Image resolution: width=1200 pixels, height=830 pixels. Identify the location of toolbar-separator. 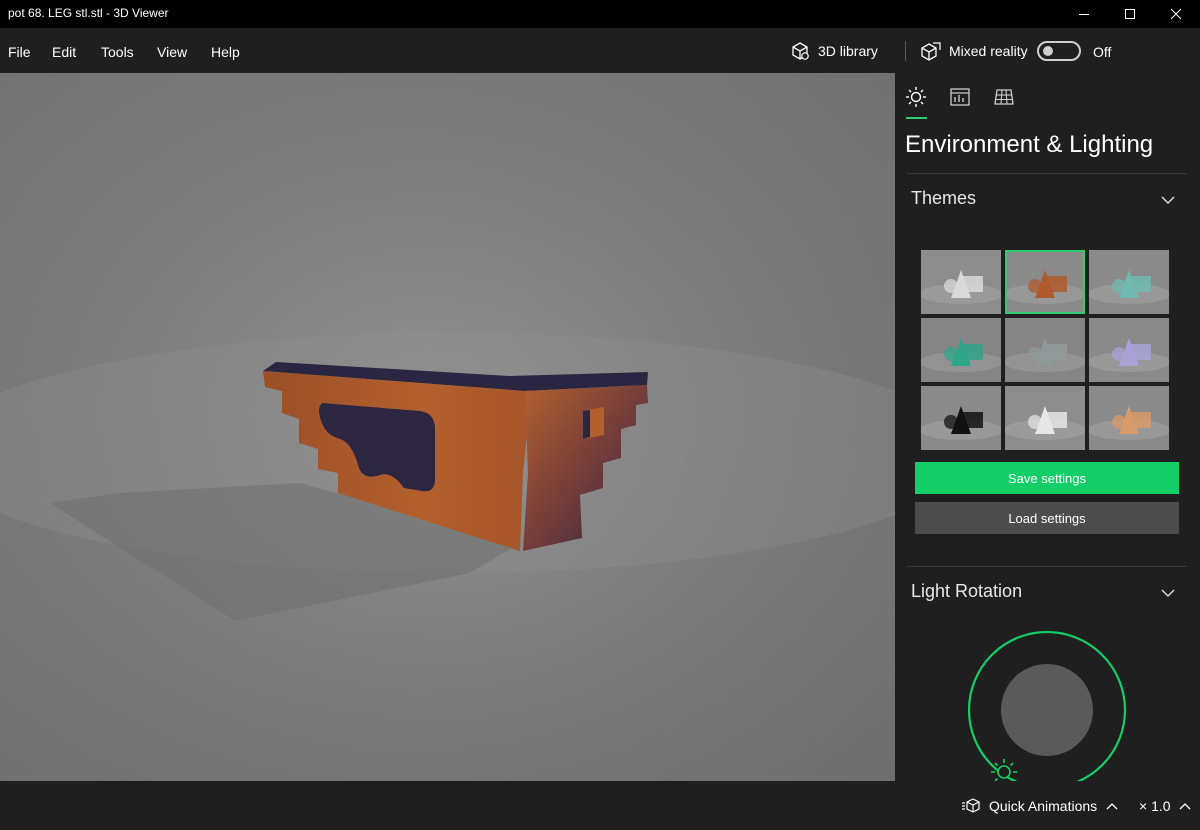
(905, 51).